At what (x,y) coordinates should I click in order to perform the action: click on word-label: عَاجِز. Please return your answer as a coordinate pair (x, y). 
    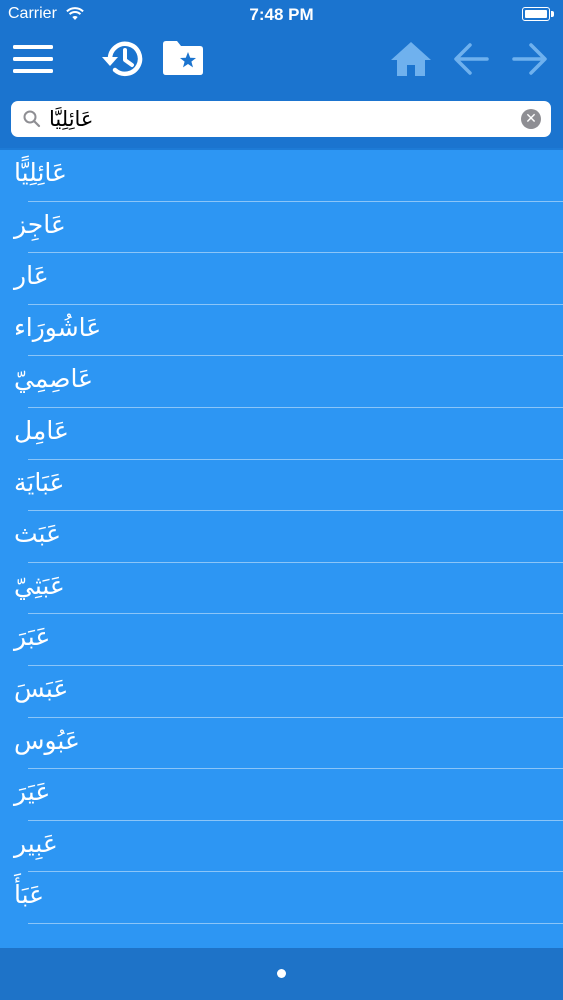
    Looking at the image, I should click on (40, 224).